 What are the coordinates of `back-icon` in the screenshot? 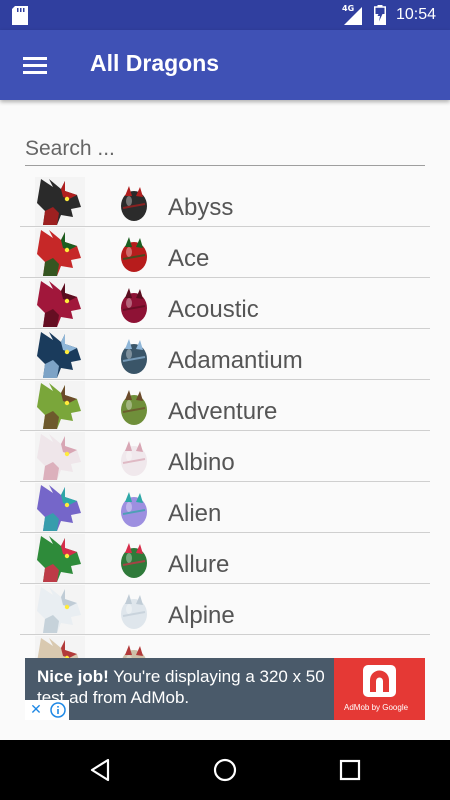 It's located at (100, 770).